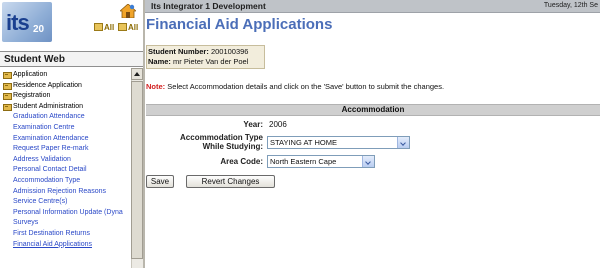  Describe the element at coordinates (71, 25) in the screenshot. I see `logo-area: its 20 All All` at that location.